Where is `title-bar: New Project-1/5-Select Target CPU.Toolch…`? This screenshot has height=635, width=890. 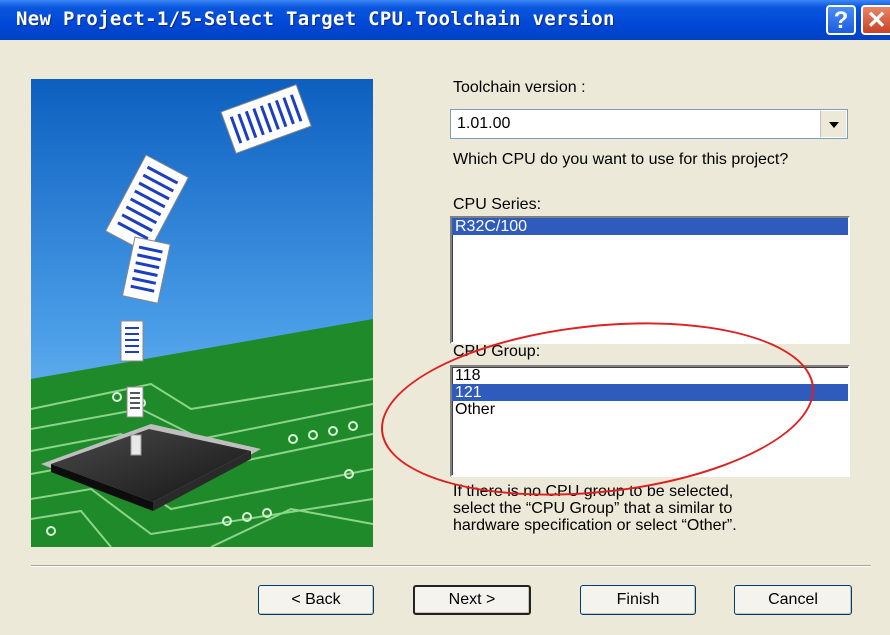
title-bar: New Project-1/5-Select Target CPU.Toolch… is located at coordinates (445, 20).